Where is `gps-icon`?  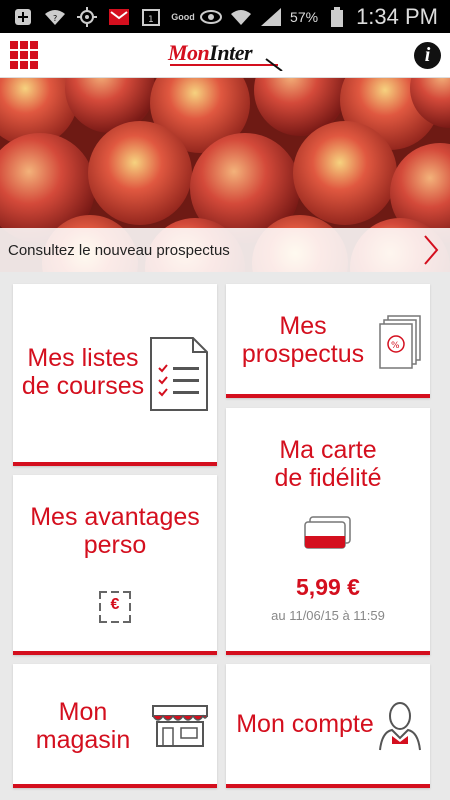
gps-icon is located at coordinates (87, 16).